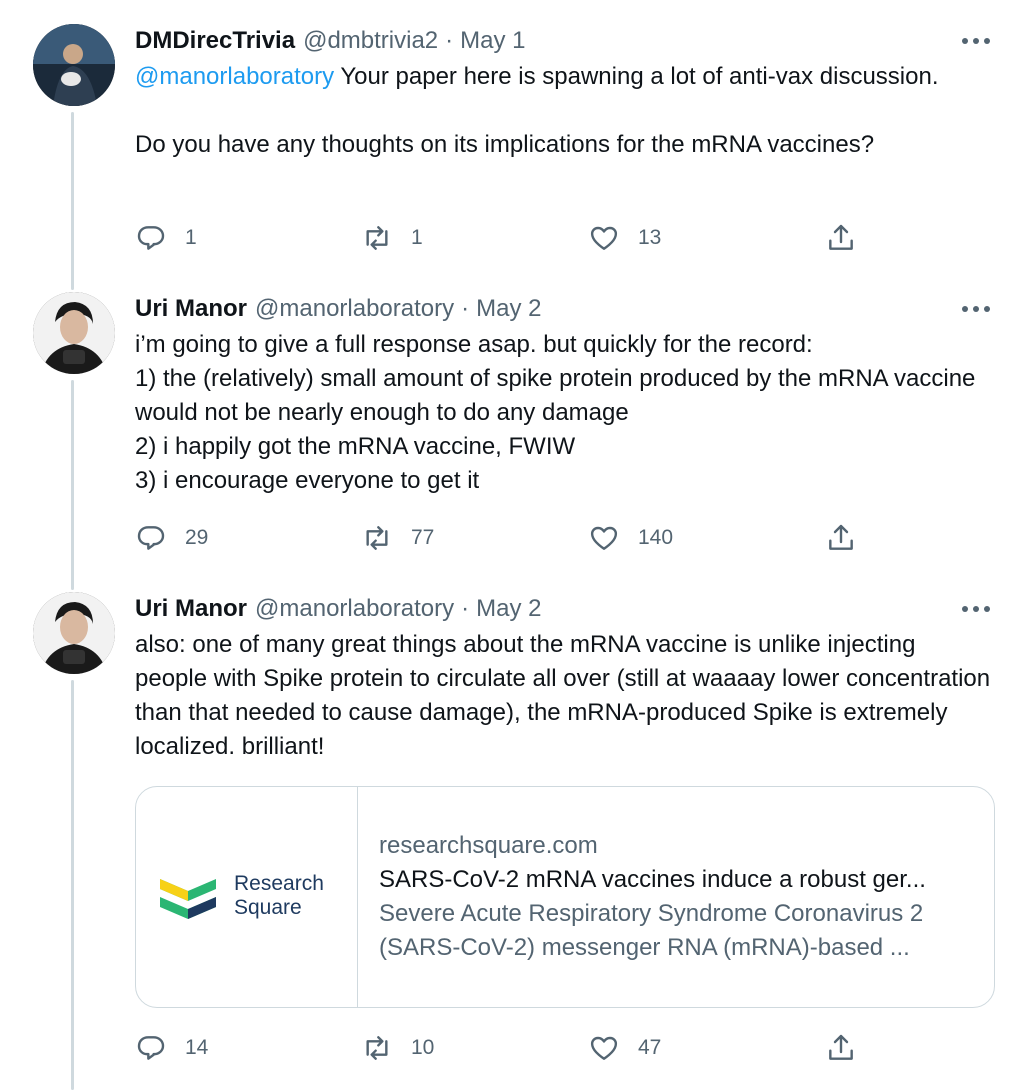  Describe the element at coordinates (392, 238) in the screenshot. I see `retweet-button: 1` at that location.